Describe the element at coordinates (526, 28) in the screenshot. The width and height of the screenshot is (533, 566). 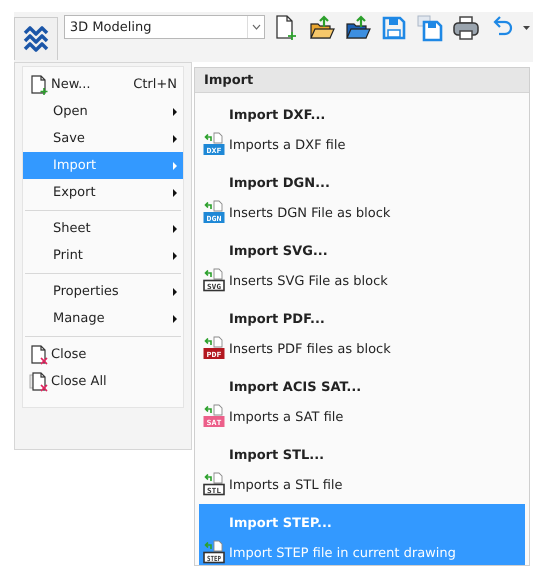
I see `caret-icon` at that location.